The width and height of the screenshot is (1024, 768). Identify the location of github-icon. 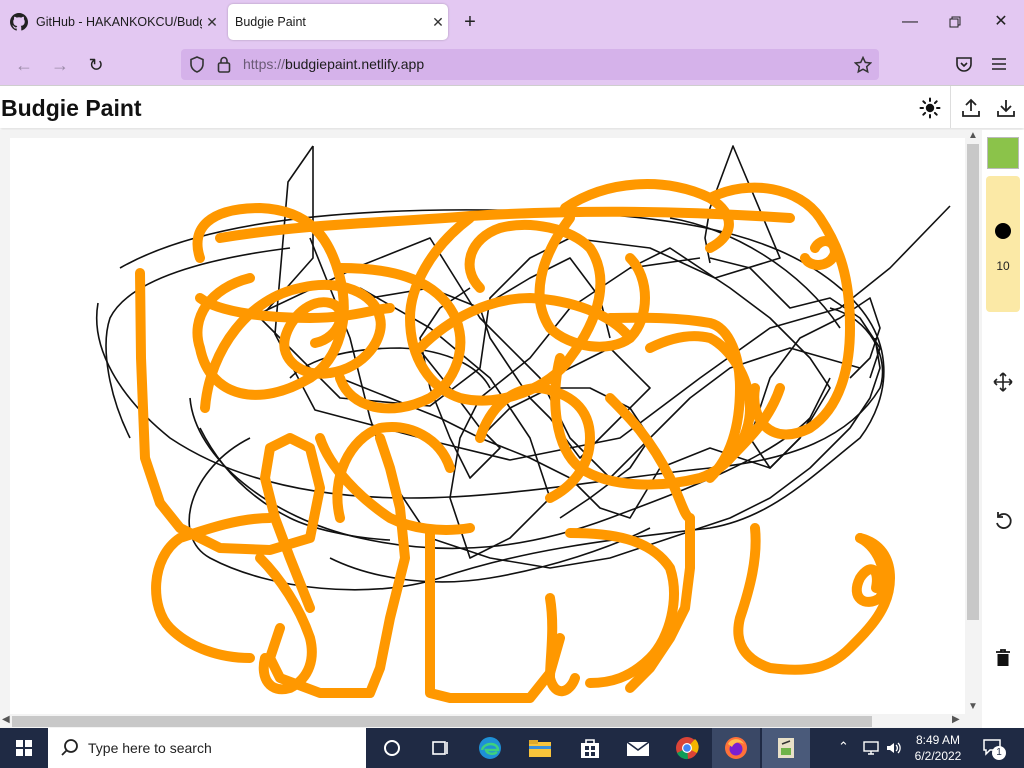
(19, 22).